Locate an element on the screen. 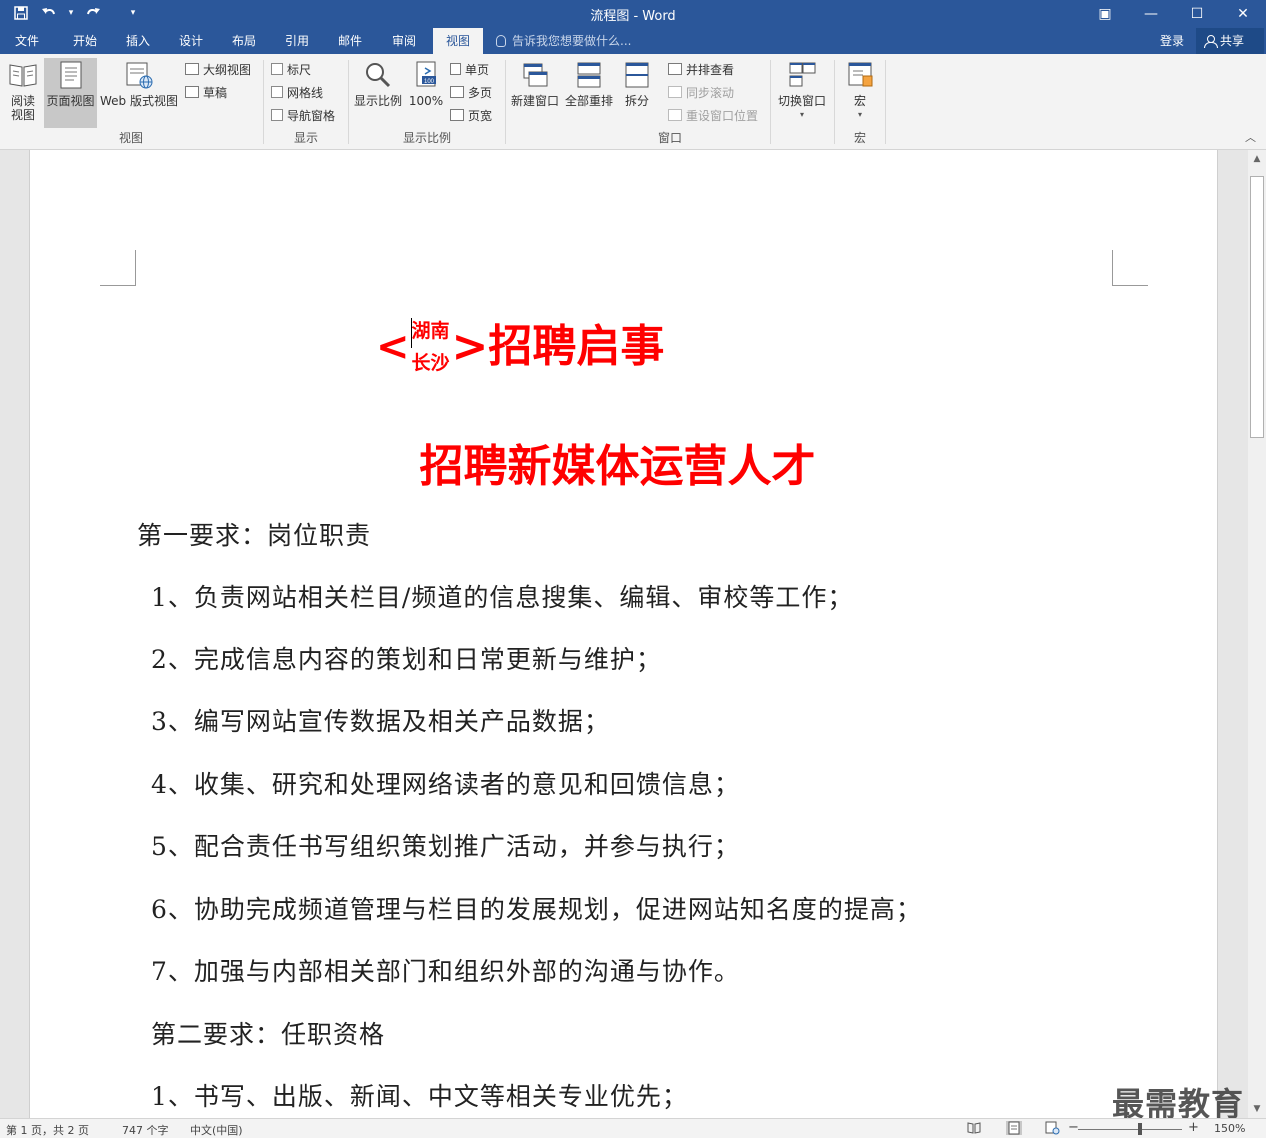  tab-view: 视图 is located at coordinates (458, 41).